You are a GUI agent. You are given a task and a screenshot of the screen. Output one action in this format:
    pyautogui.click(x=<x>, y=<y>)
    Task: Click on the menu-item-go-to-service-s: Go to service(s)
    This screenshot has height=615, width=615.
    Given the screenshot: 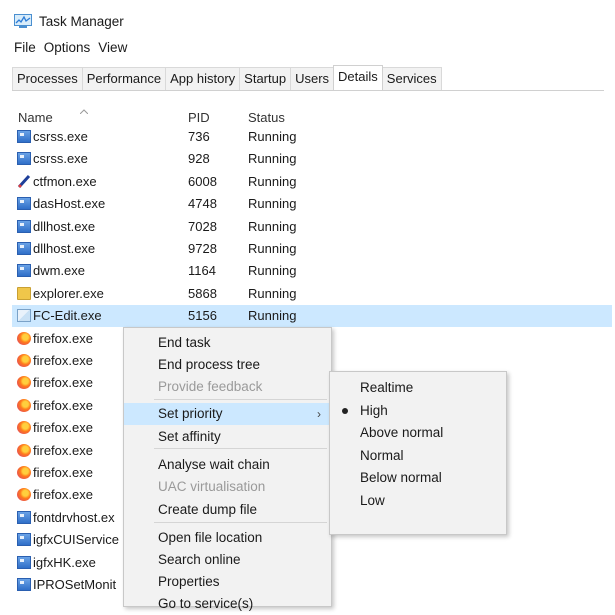 What is the action you would take?
    pyautogui.click(x=227, y=604)
    